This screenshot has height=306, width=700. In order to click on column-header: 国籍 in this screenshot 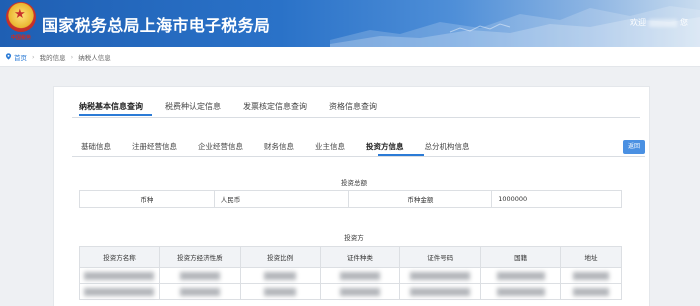, I will do `click(521, 257)`.